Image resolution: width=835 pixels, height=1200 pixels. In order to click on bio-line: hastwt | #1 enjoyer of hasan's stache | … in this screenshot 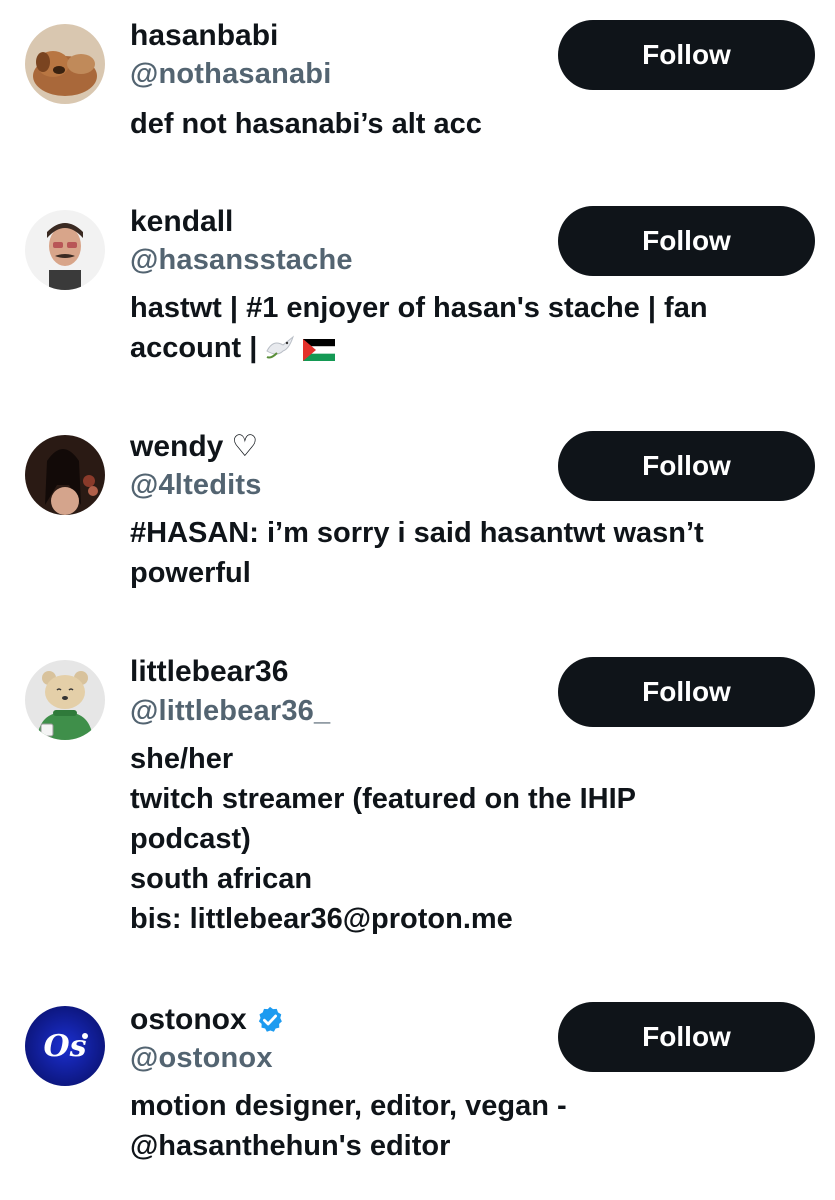, I will do `click(419, 308)`.